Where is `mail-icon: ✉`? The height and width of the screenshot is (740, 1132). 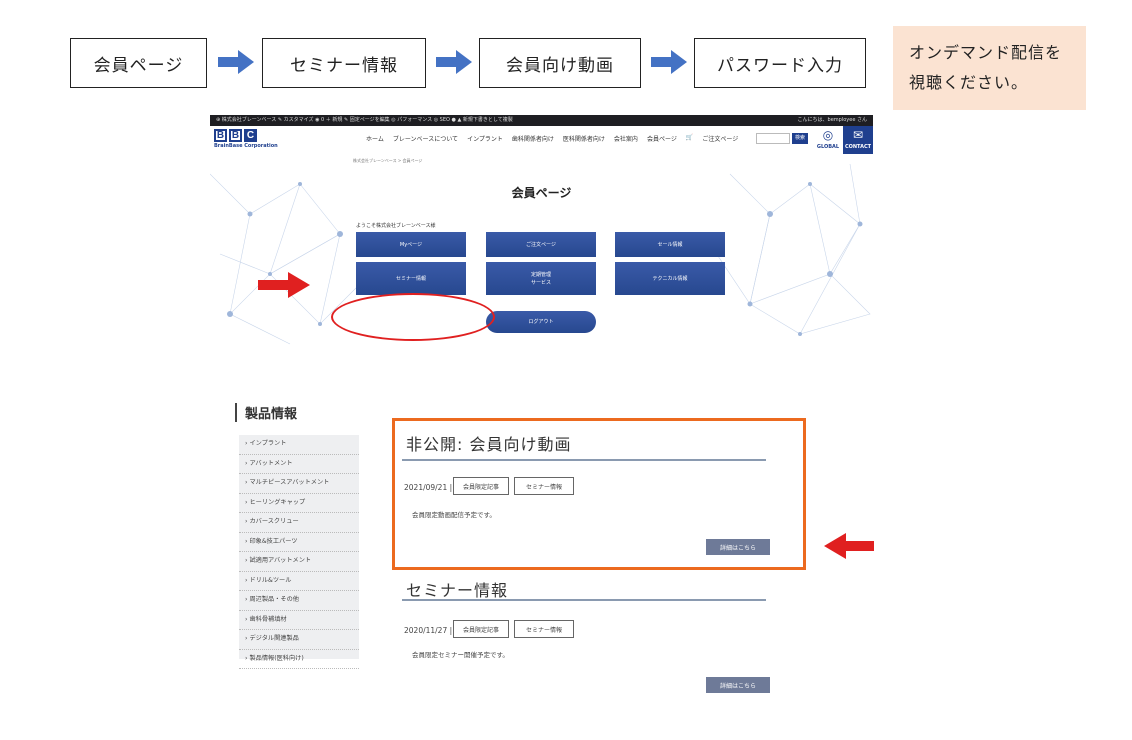 mail-icon: ✉ is located at coordinates (858, 135).